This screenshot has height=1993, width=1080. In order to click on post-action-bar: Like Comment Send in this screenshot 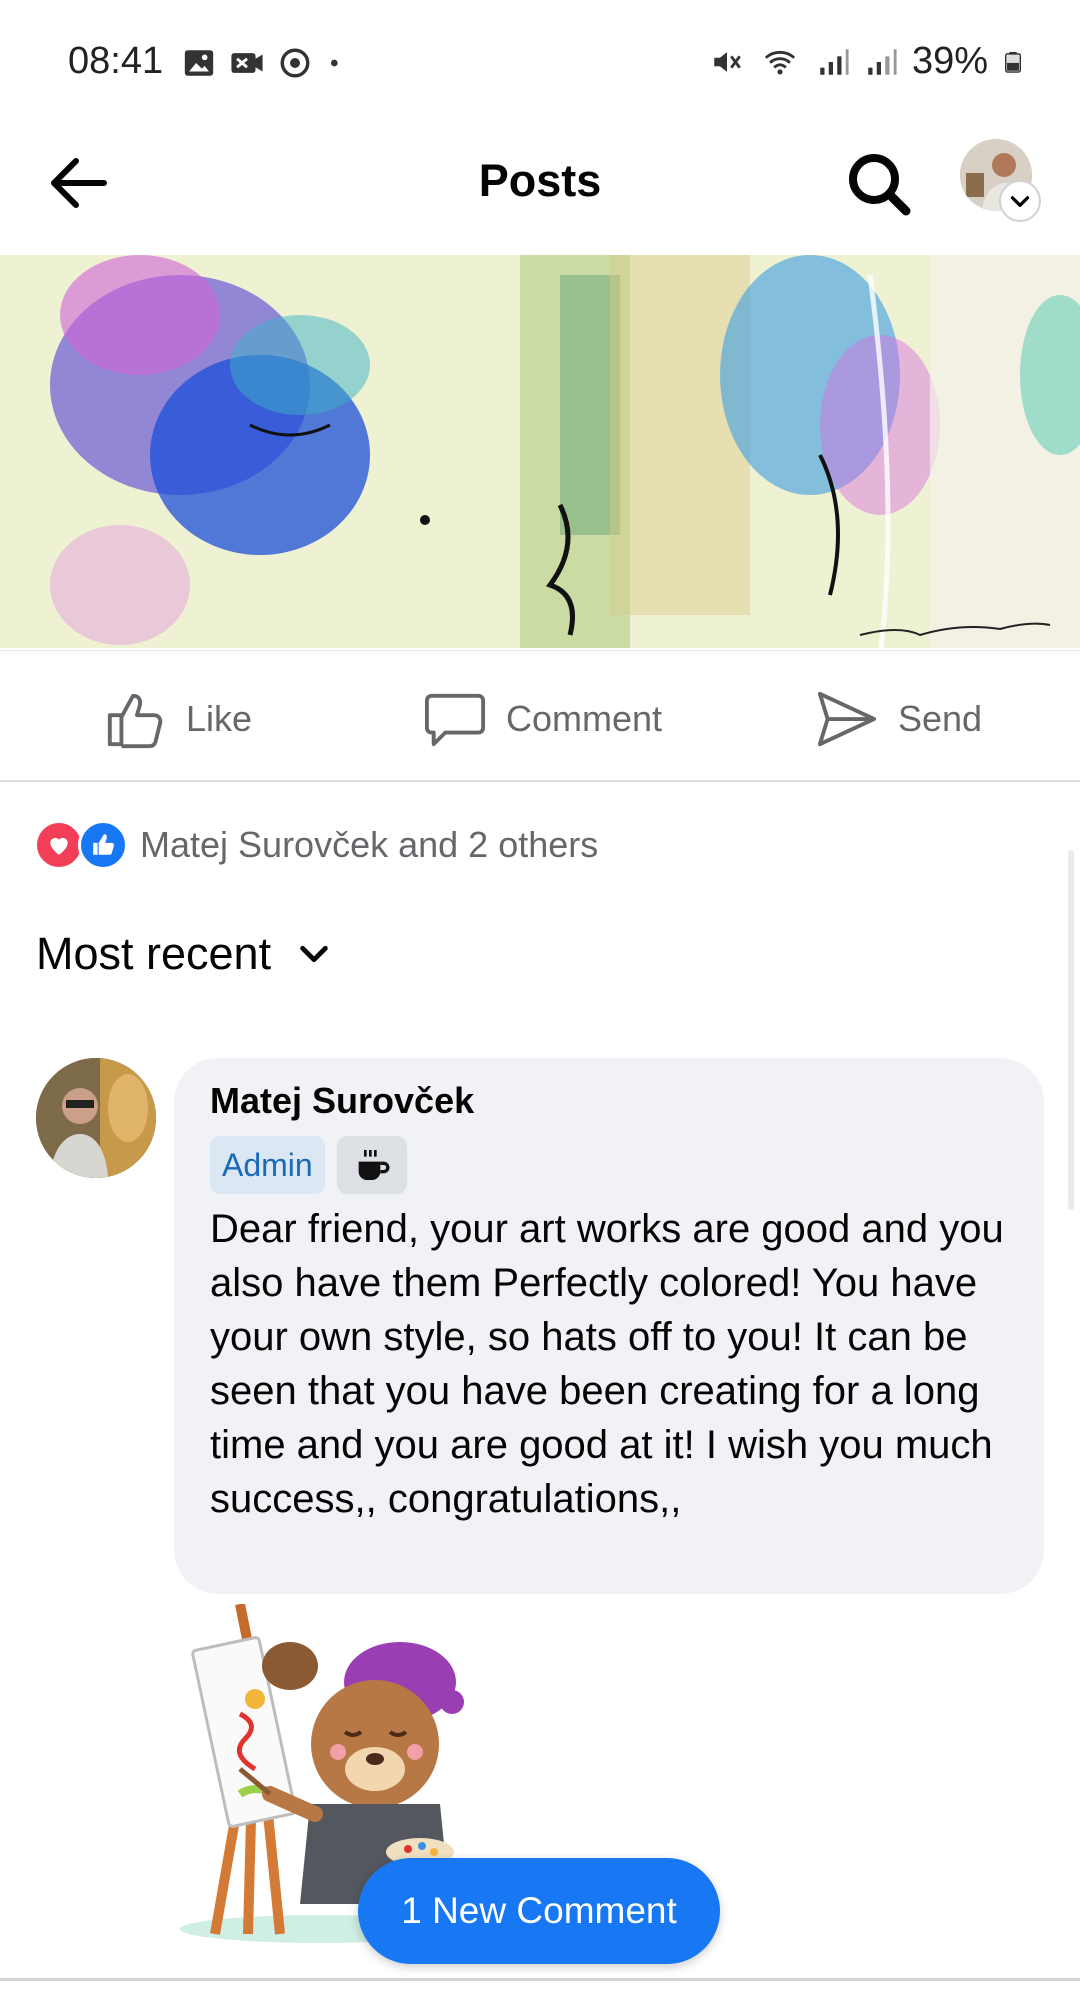, I will do `click(540, 716)`.